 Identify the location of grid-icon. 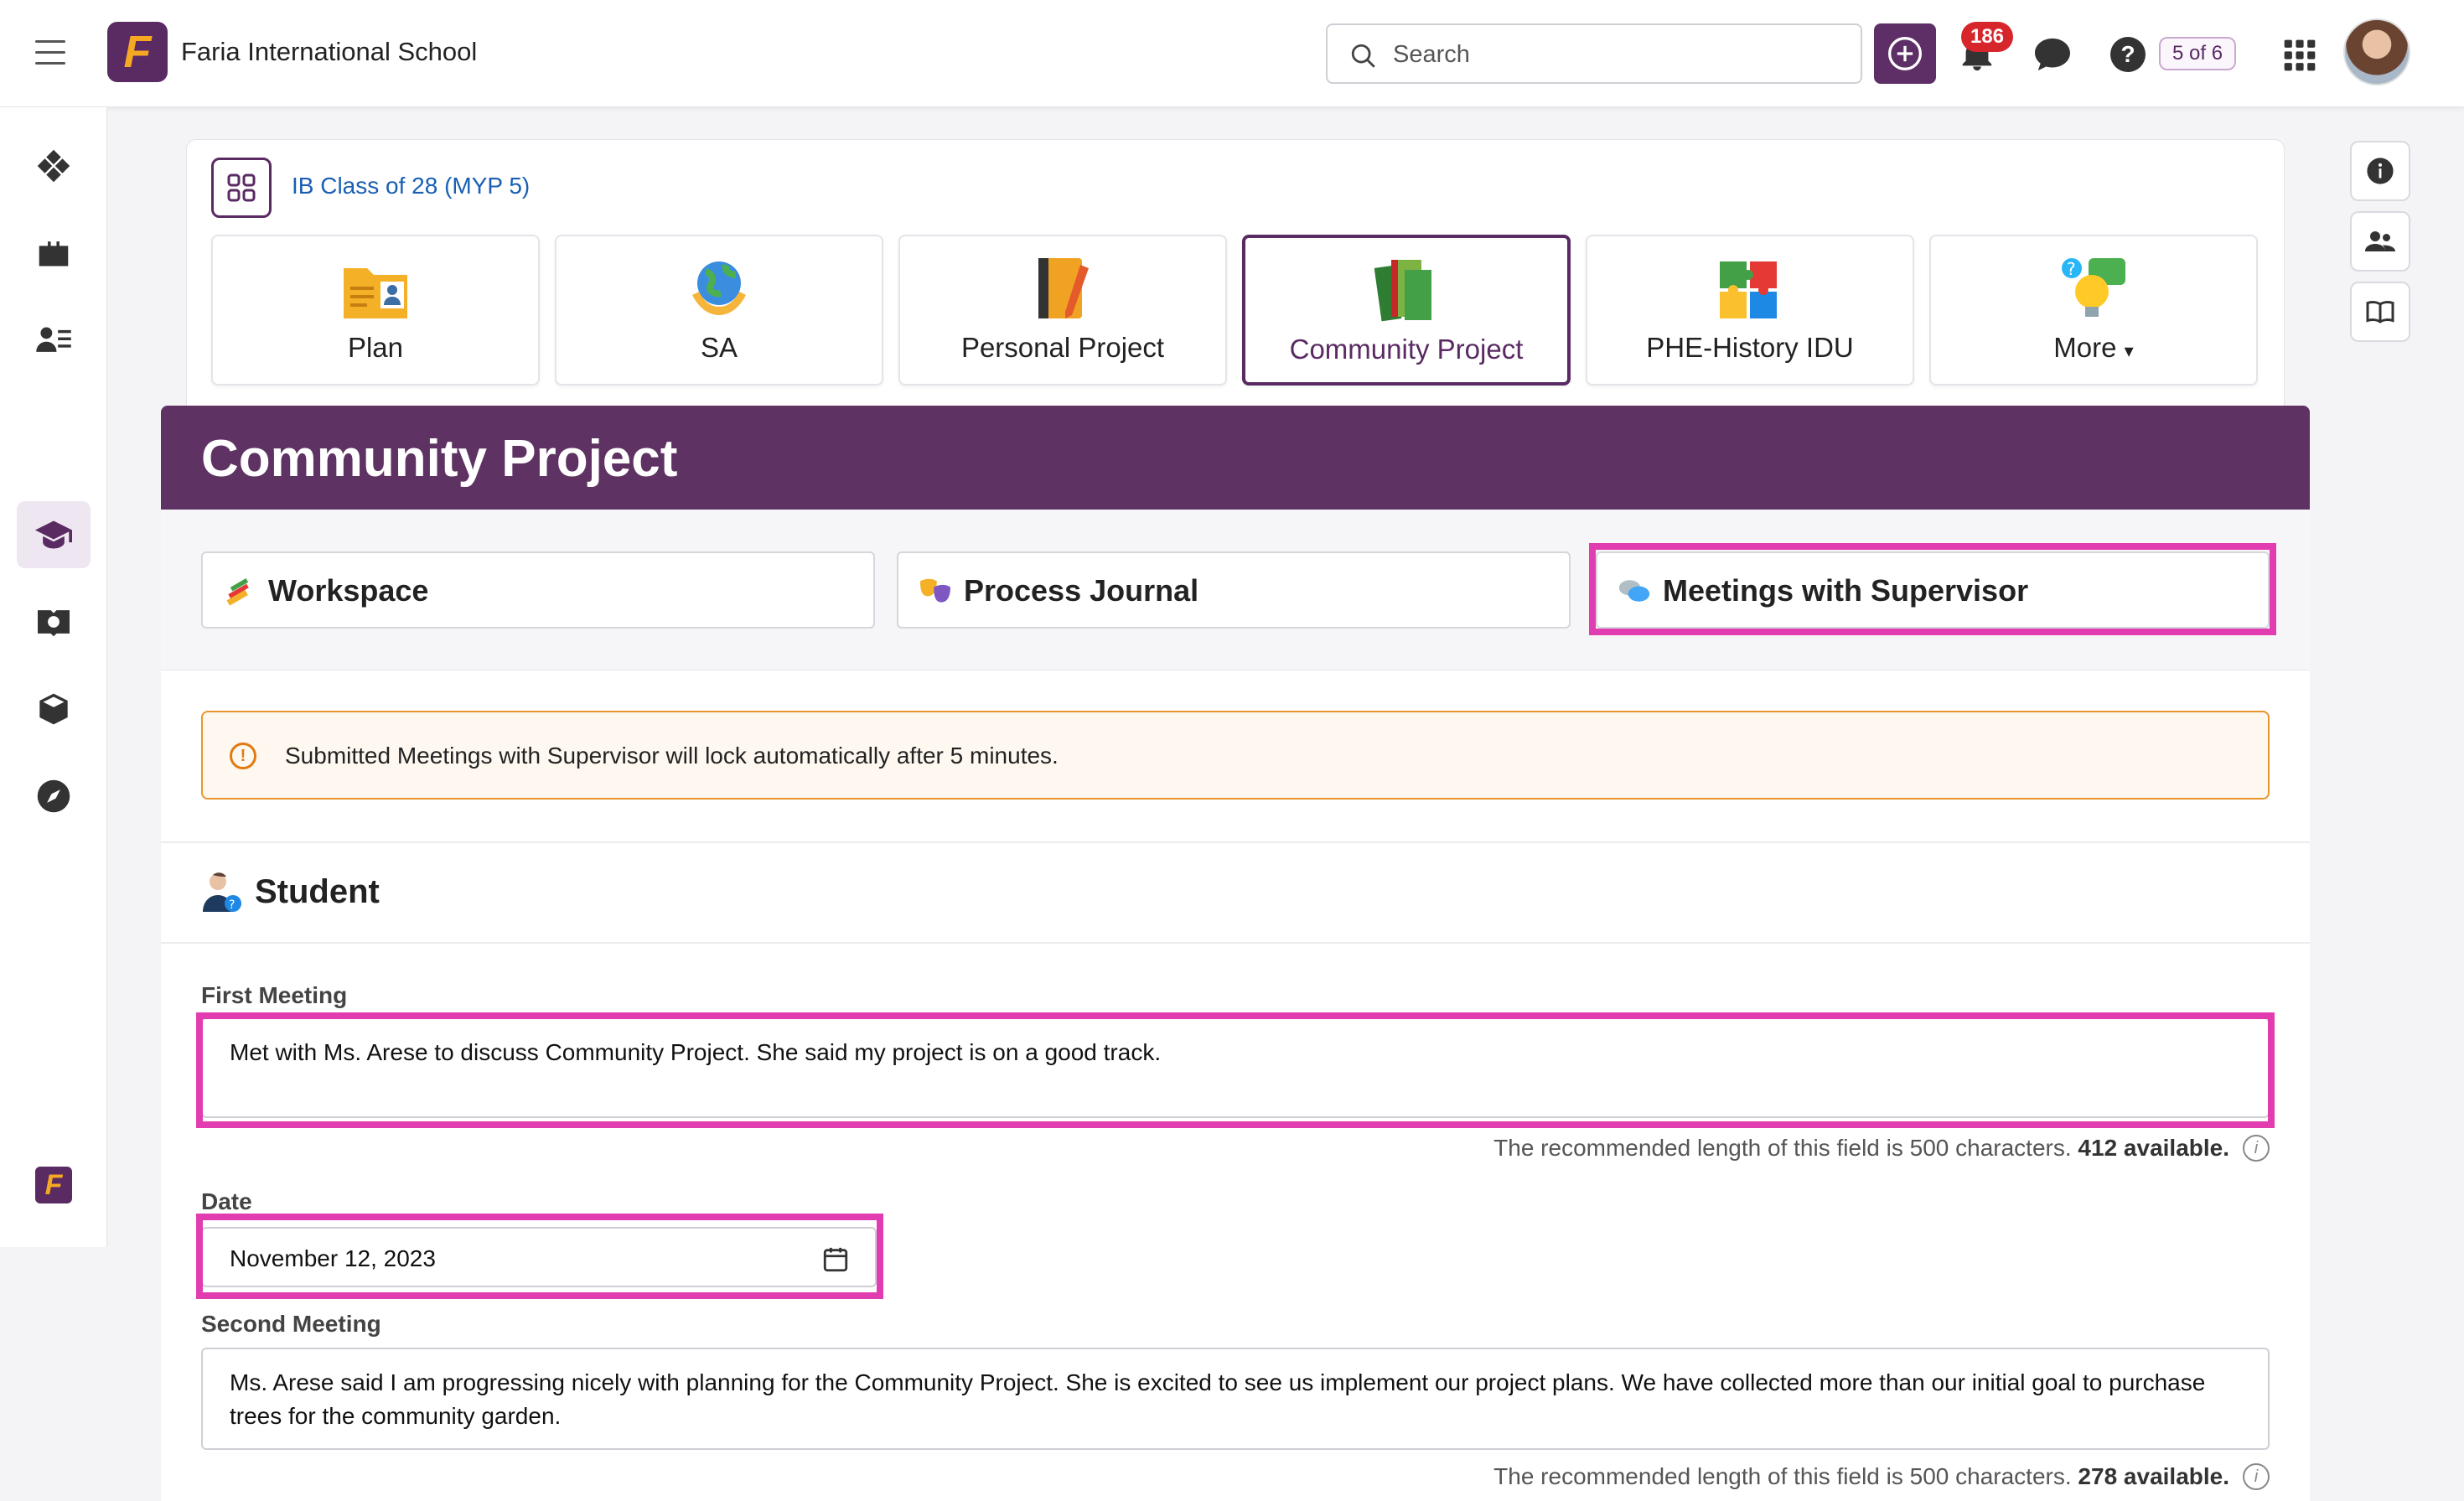
(241, 188).